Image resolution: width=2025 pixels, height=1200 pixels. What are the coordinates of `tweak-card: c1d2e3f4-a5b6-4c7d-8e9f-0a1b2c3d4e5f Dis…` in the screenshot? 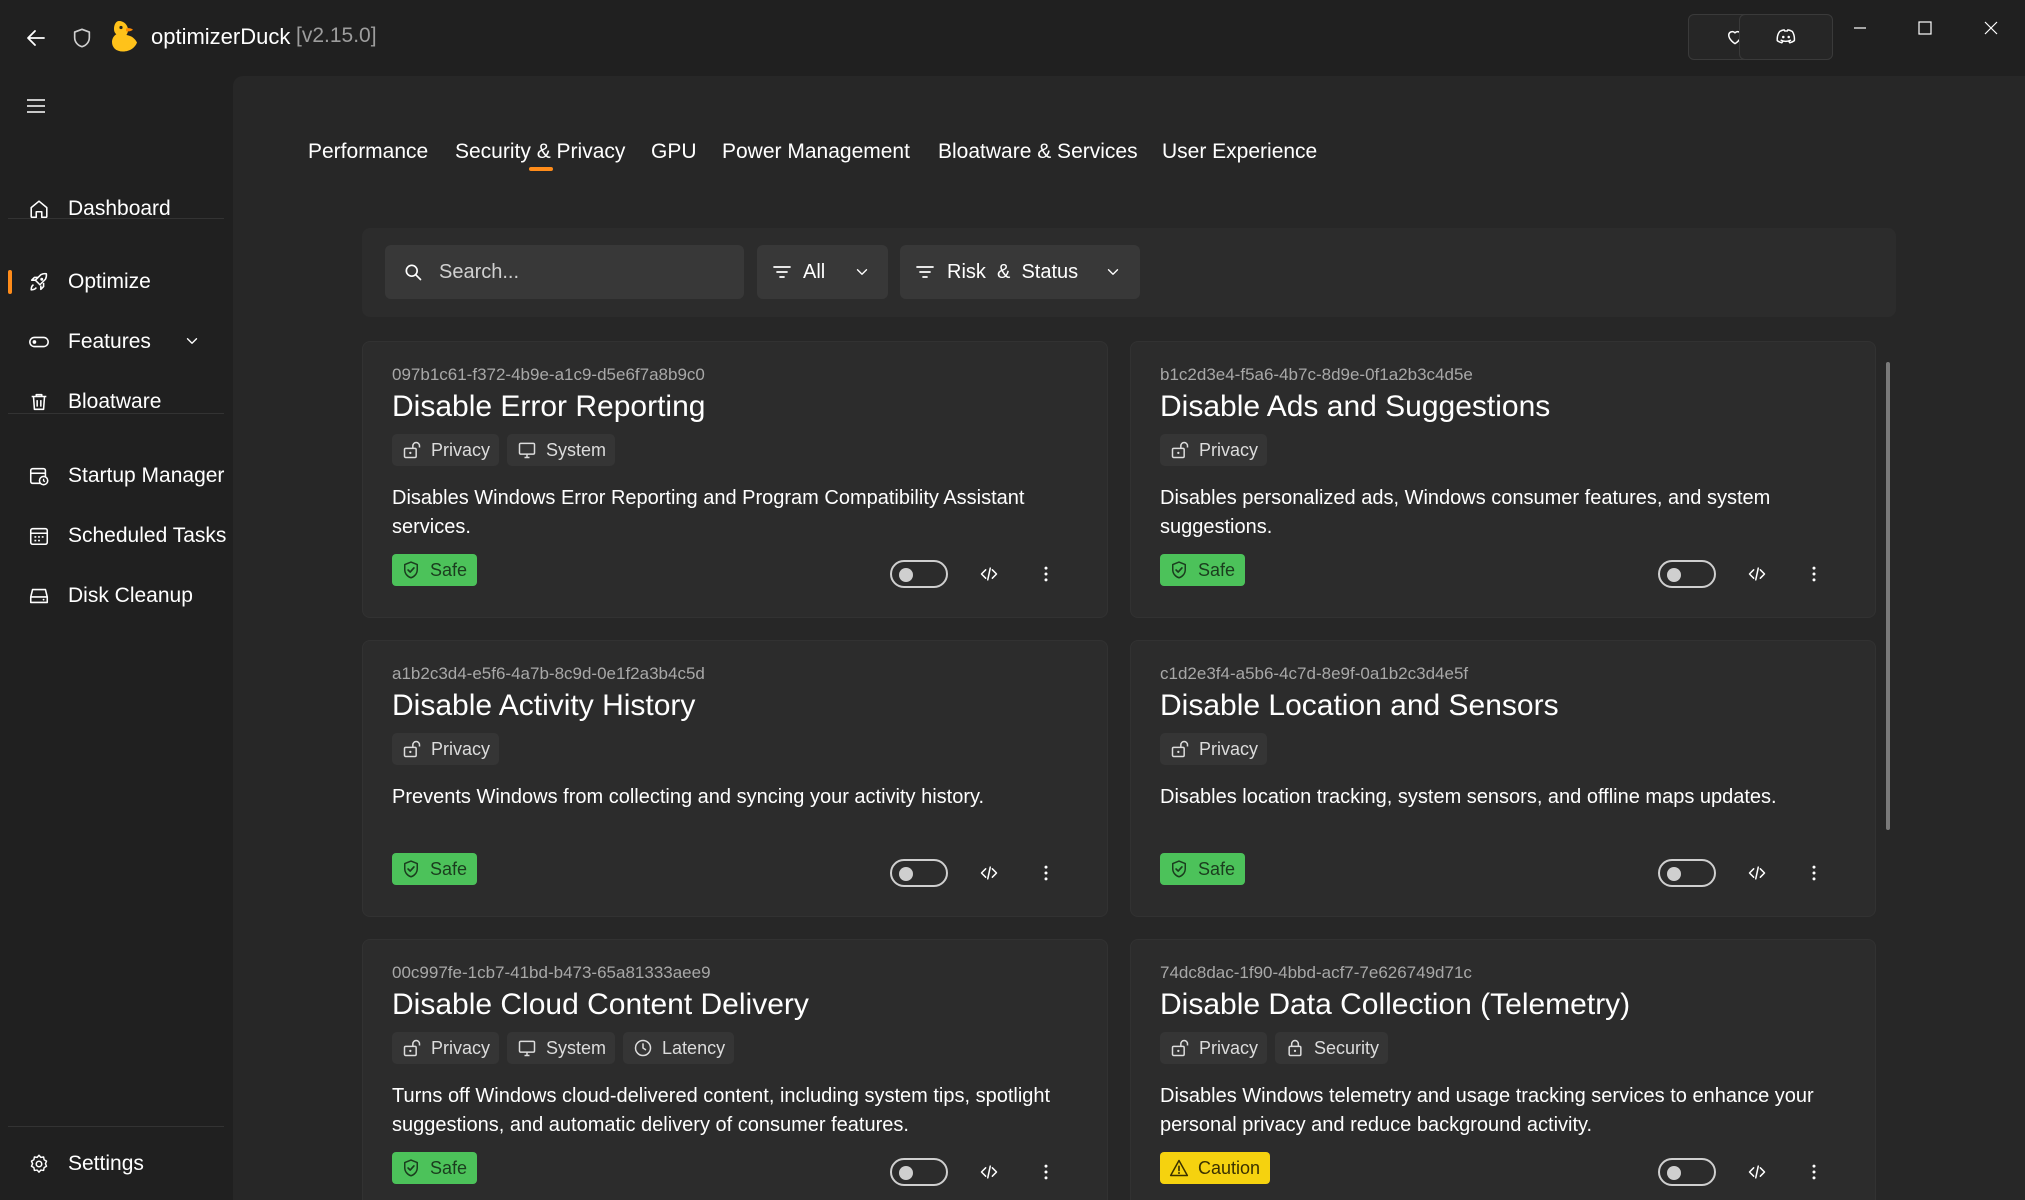 It's located at (1503, 778).